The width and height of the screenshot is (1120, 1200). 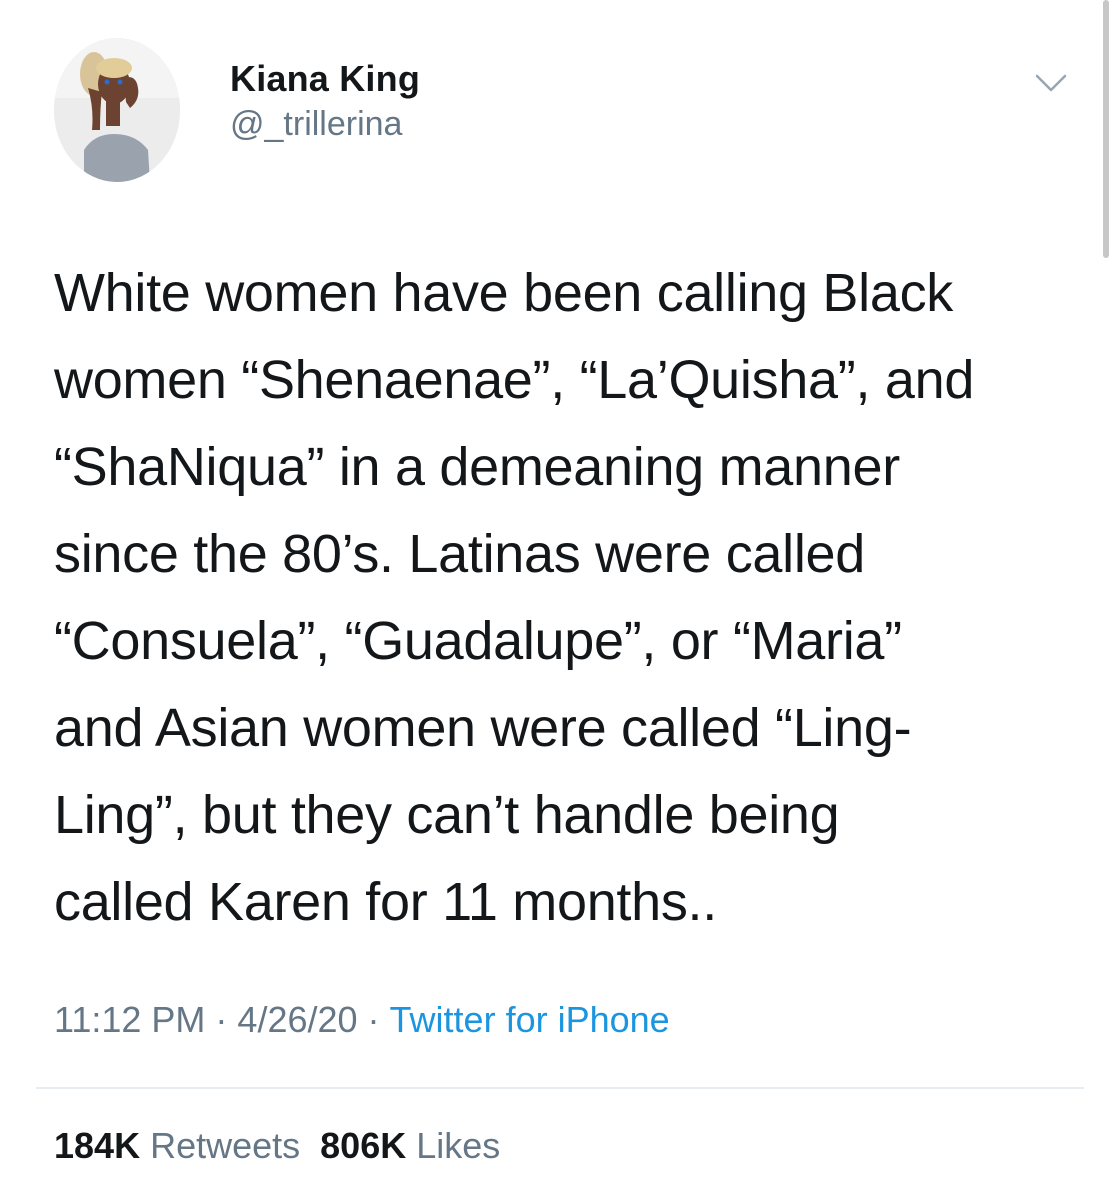 I want to click on divider, so click(x=560, y=1088).